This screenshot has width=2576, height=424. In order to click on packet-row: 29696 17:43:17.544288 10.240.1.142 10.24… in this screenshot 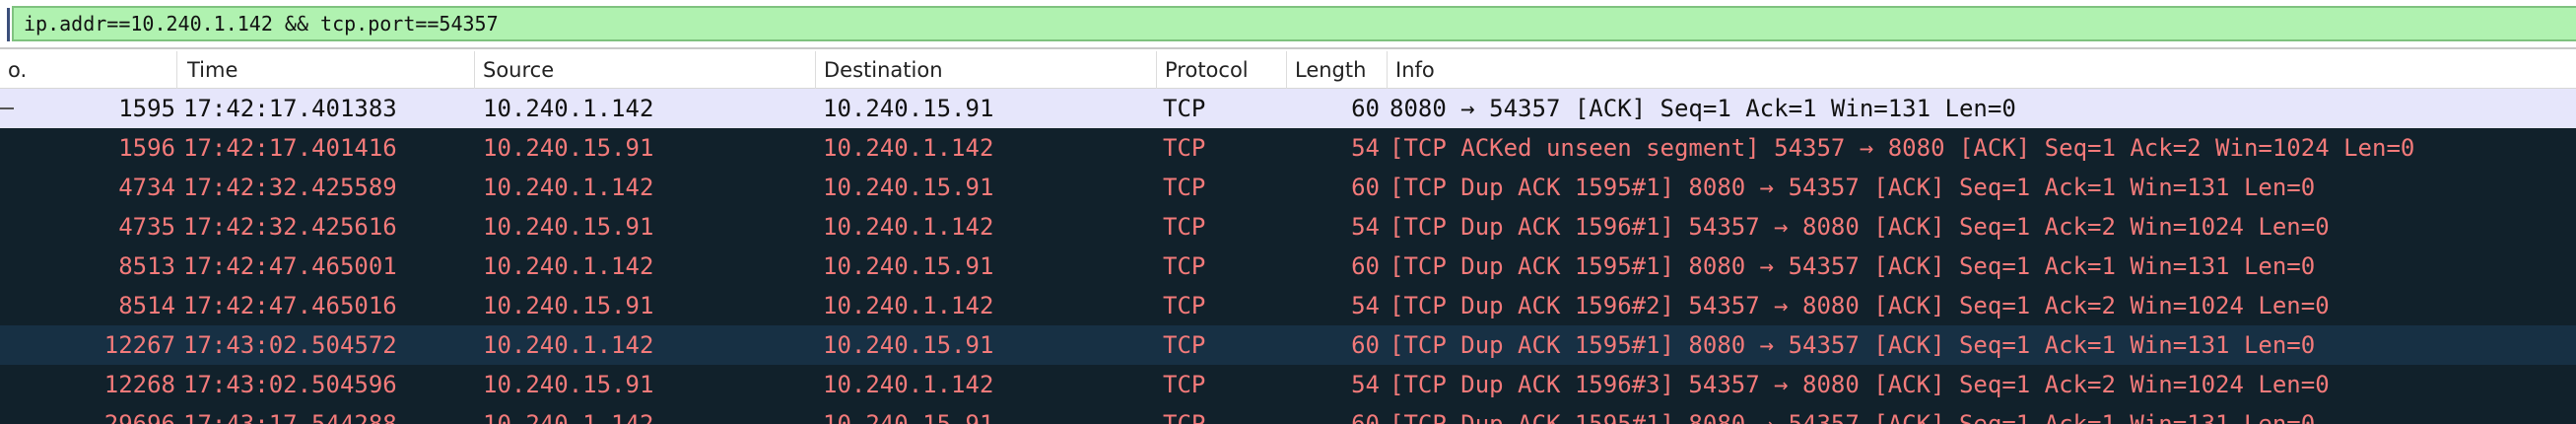, I will do `click(1288, 414)`.